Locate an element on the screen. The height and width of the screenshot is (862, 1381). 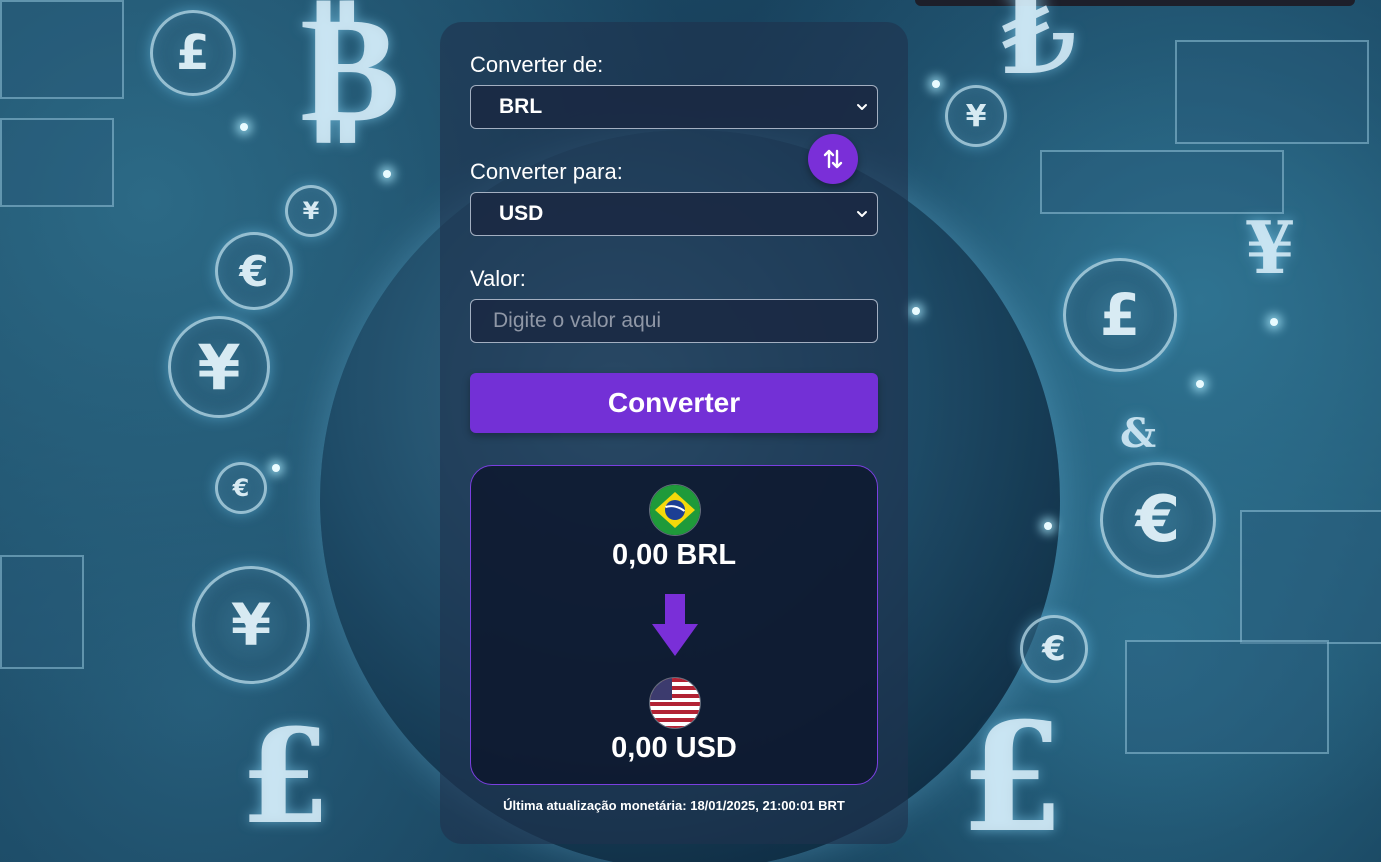
to-amount: 0,00 USD is located at coordinates (674, 748).